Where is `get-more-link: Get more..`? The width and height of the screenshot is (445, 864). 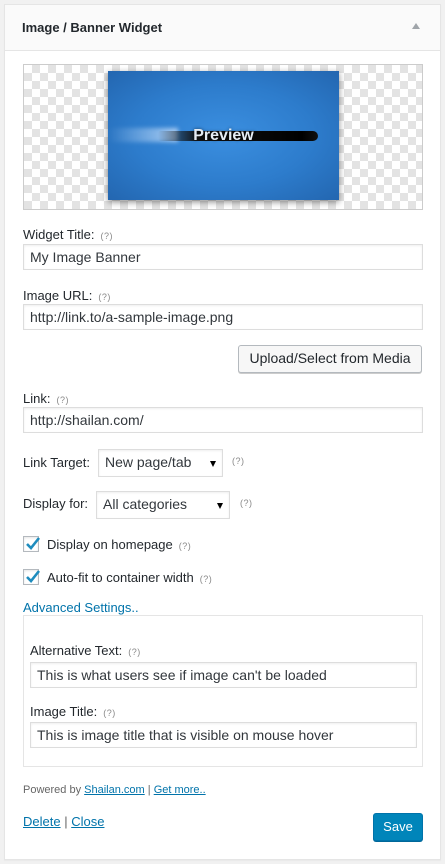 get-more-link: Get more.. is located at coordinates (180, 790).